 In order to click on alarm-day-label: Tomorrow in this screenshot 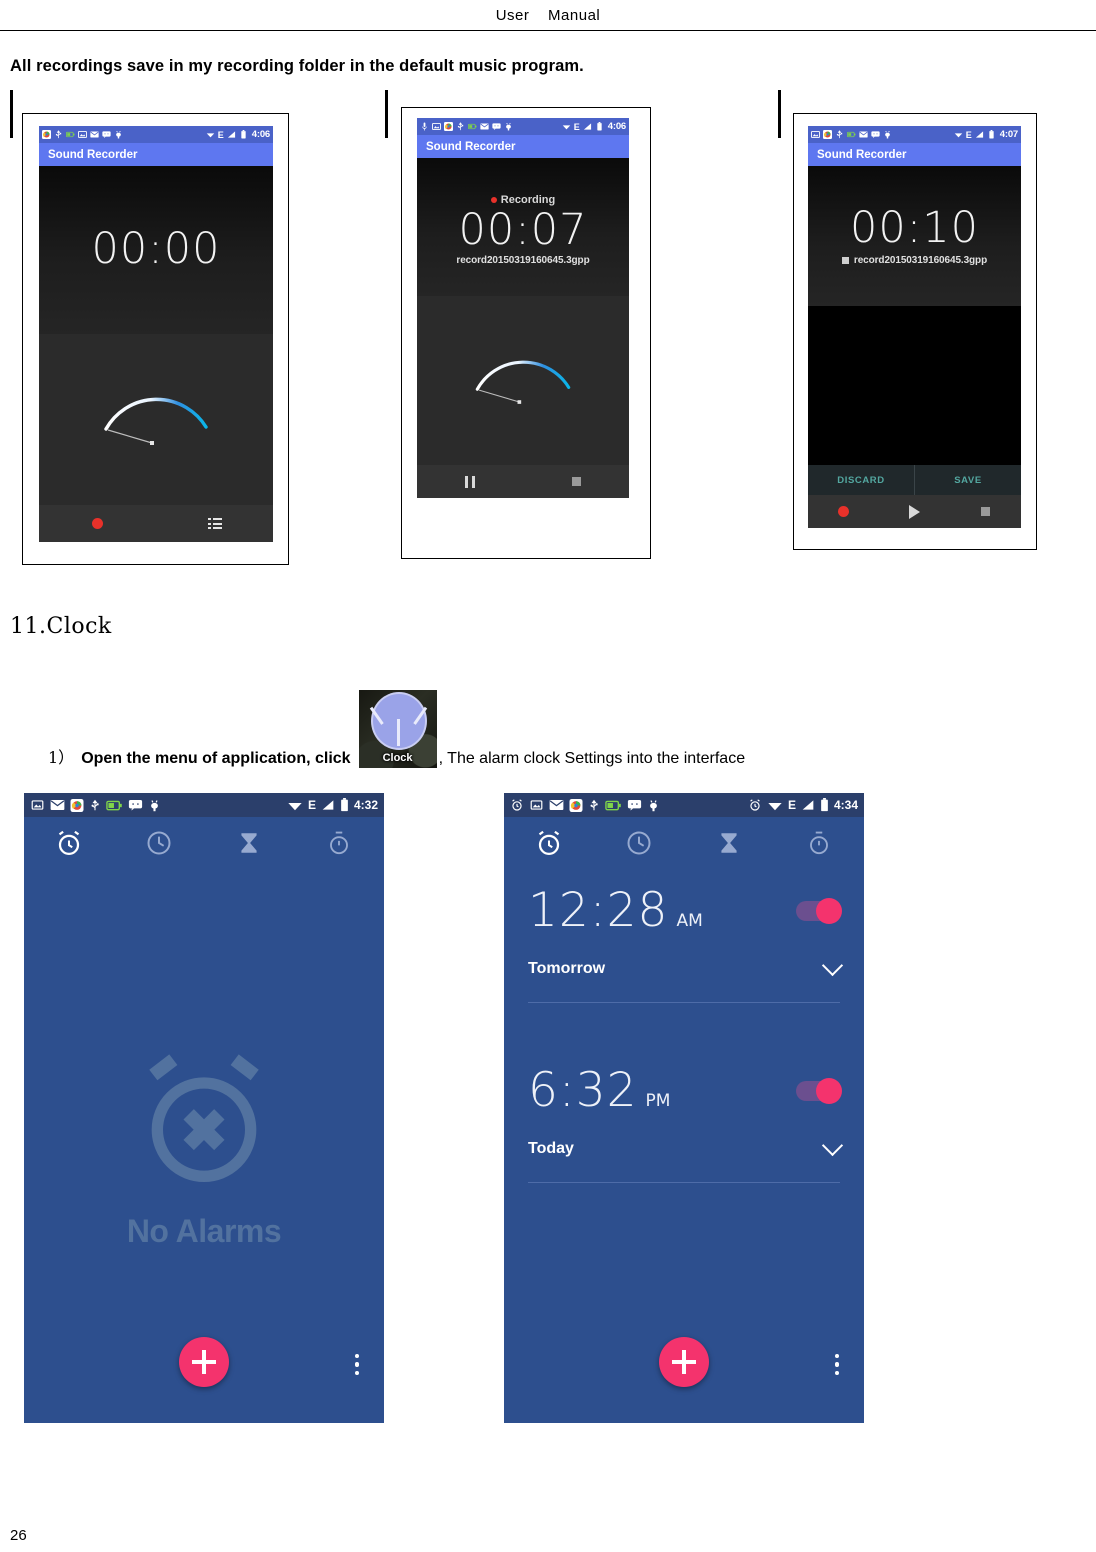, I will do `click(567, 968)`.